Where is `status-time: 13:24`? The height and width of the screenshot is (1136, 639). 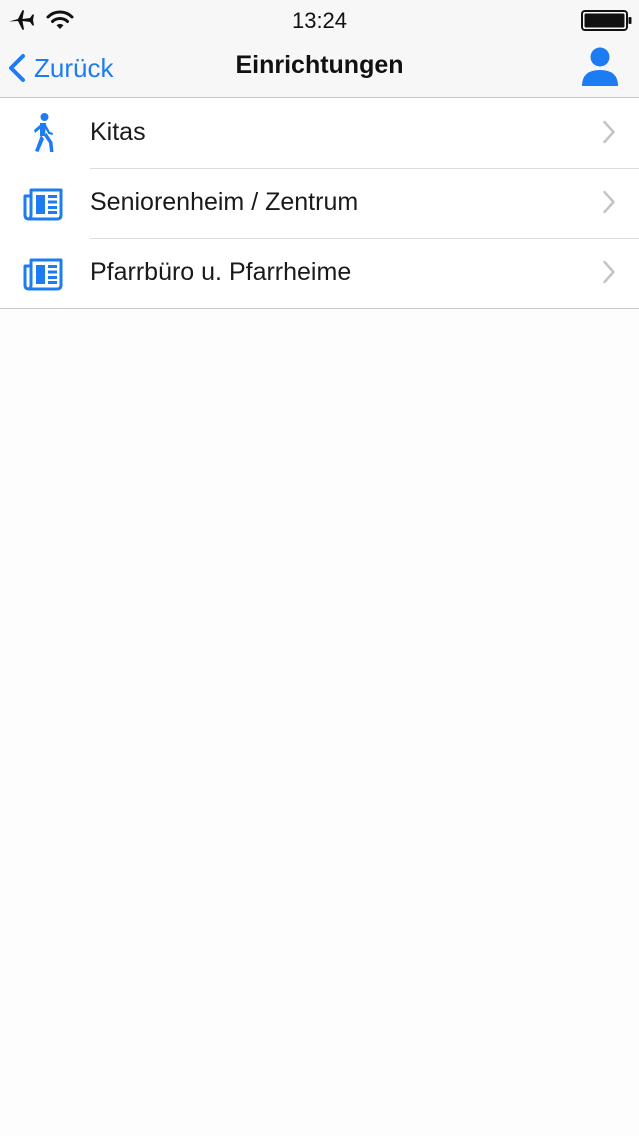 status-time: 13:24 is located at coordinates (319, 20).